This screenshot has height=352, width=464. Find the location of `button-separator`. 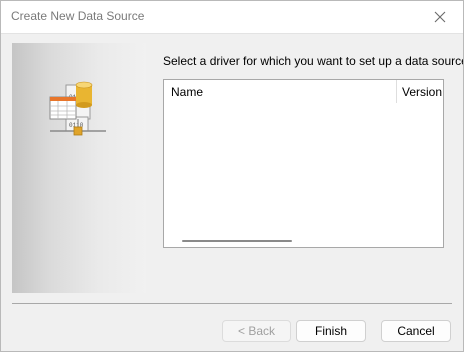

button-separator is located at coordinates (232, 303).